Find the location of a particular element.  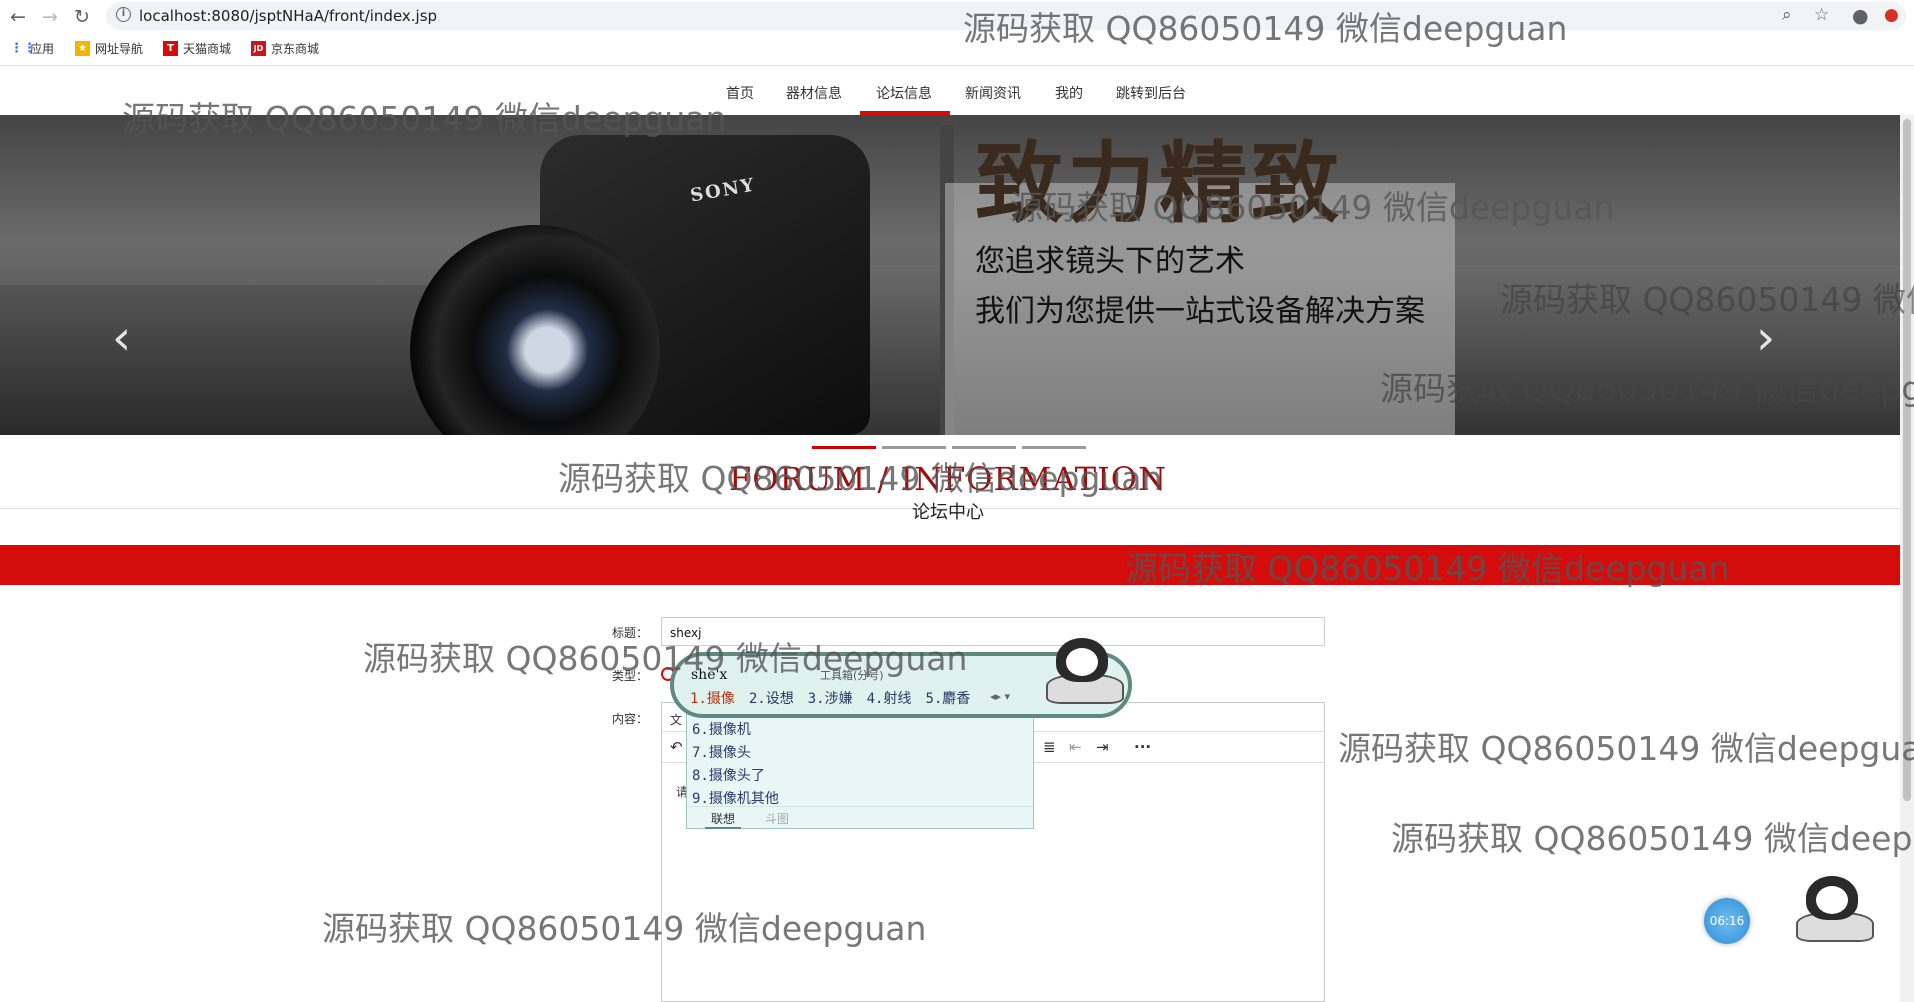

ime-candidate: 8.摄像头了 is located at coordinates (728, 775).